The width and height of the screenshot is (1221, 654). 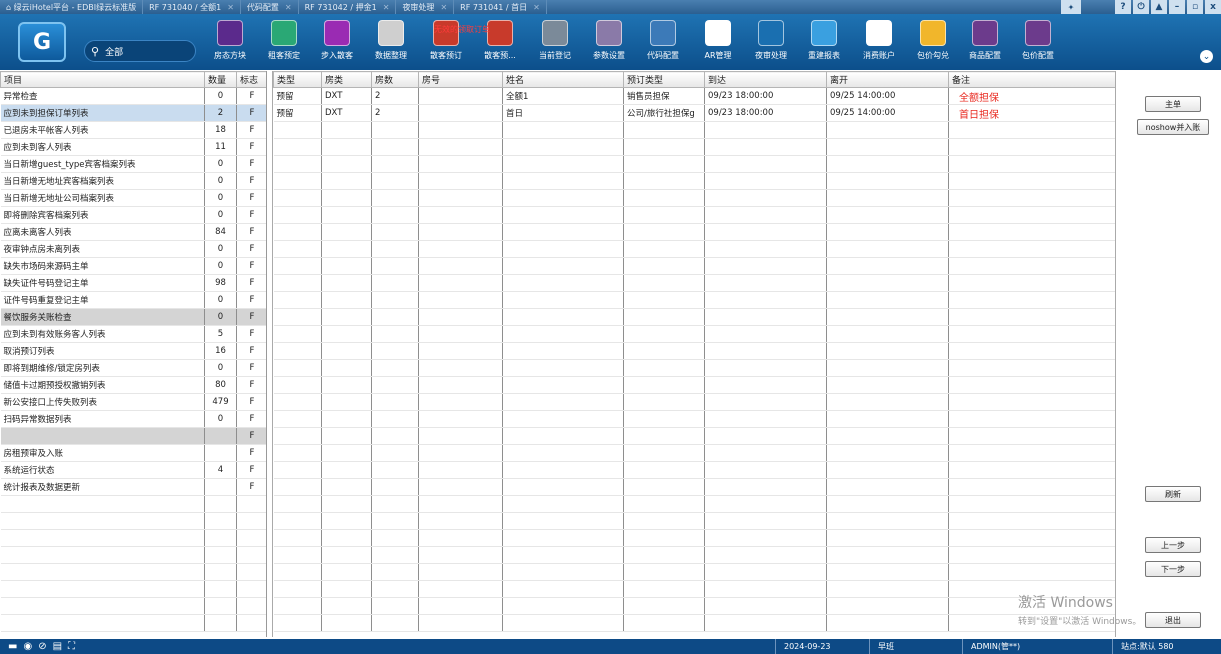 I want to click on toolbar-button-2: 步入散客, so click(x=337, y=44).